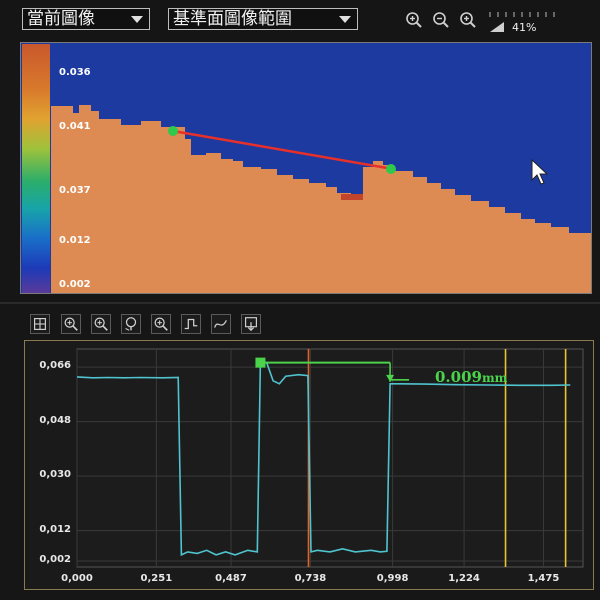 This screenshot has width=600, height=600. Describe the element at coordinates (458, 377) in the screenshot. I see `step-height-value: 0.009` at that location.